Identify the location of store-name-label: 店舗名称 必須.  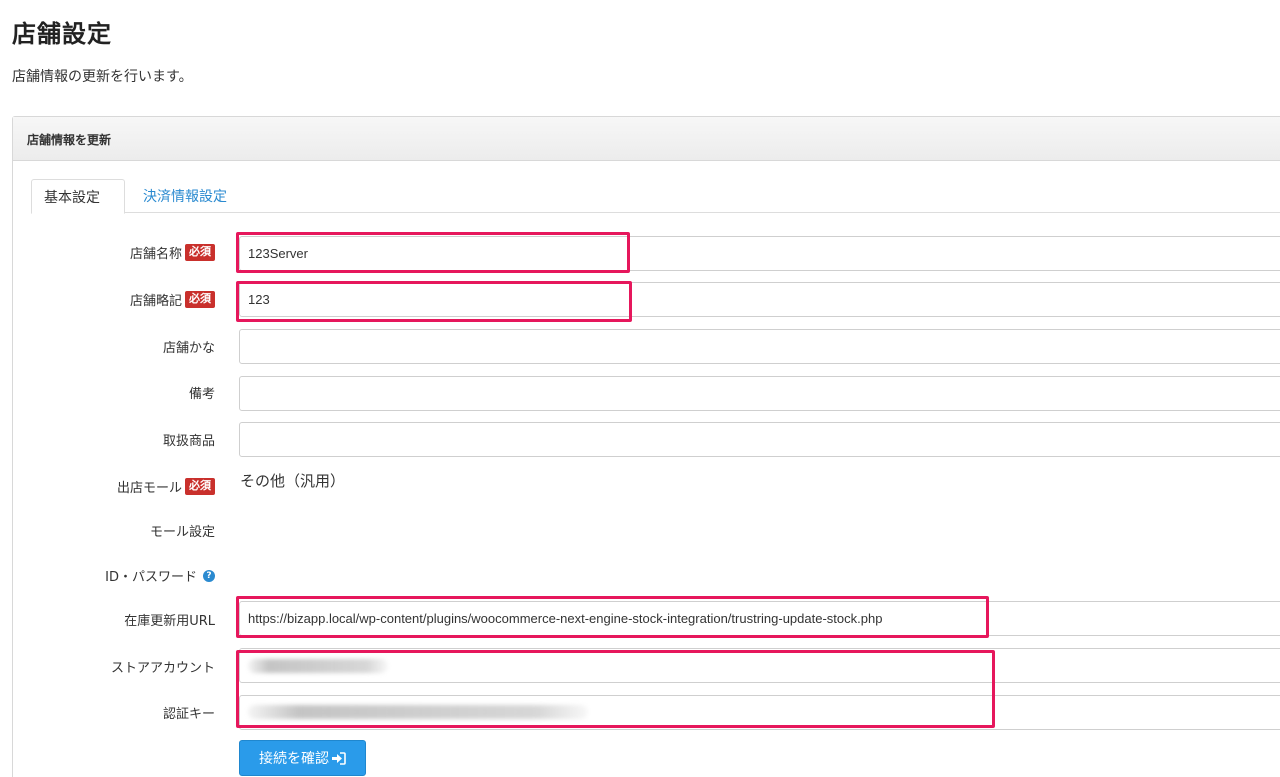
(172, 252).